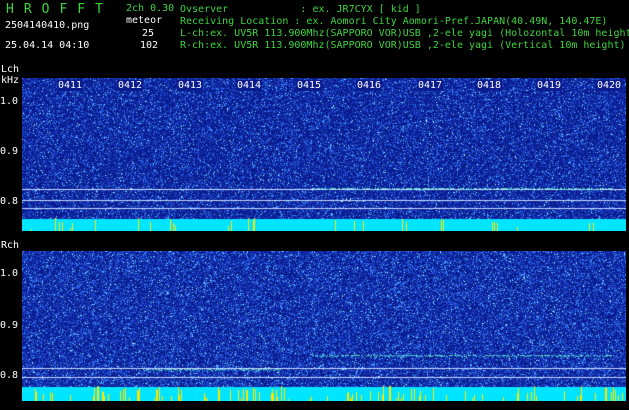 The width and height of the screenshot is (629, 410). What do you see at coordinates (9, 273) in the screenshot?
I see `rch-y-tick: 1.0` at bounding box center [9, 273].